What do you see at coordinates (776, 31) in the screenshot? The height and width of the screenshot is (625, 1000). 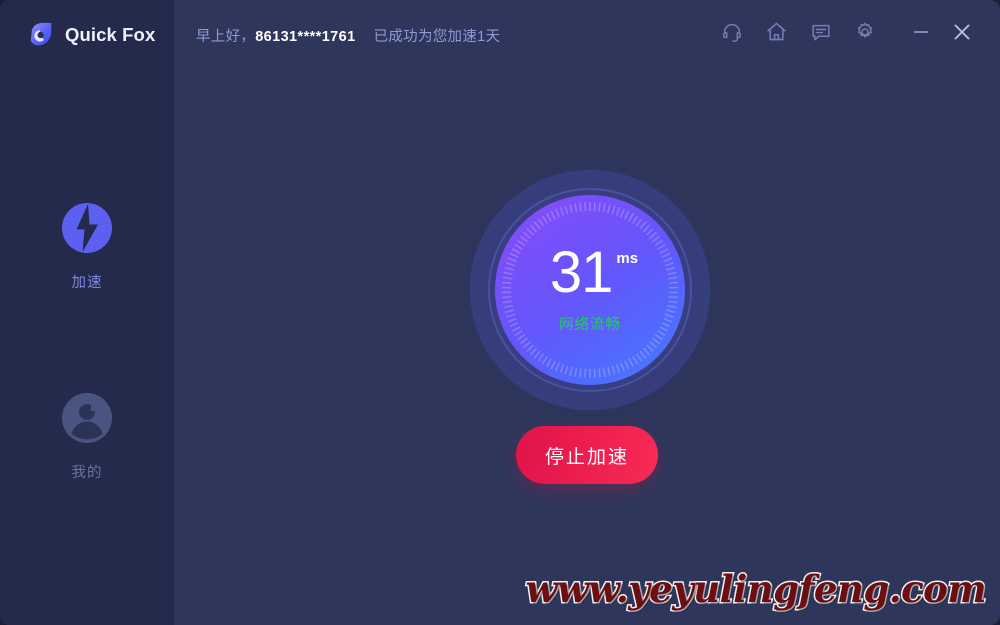 I see `home-icon` at bounding box center [776, 31].